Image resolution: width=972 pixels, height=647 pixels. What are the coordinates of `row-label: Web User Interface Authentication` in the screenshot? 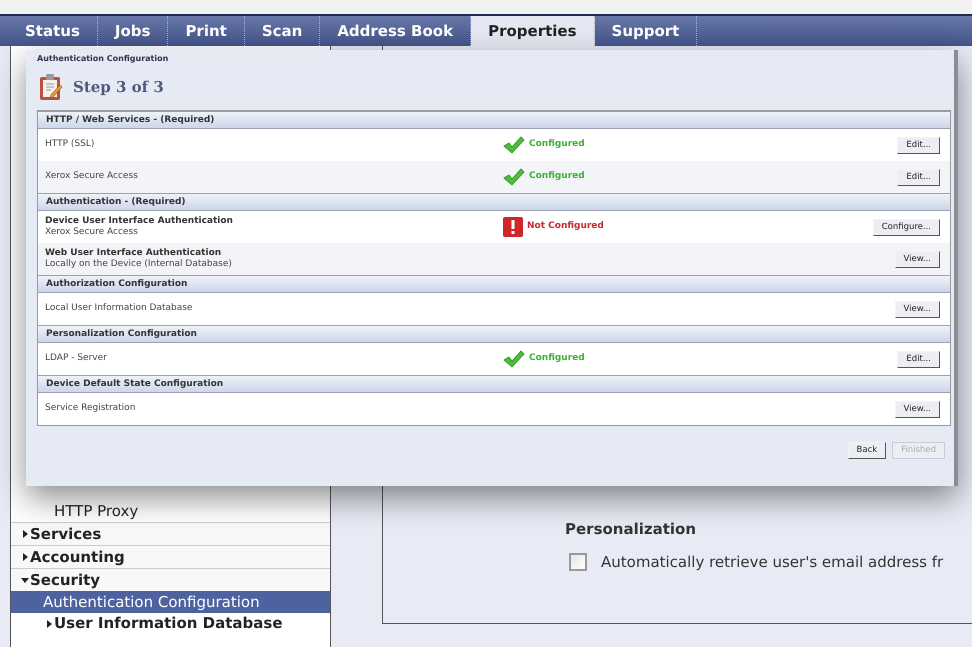 It's located at (133, 253).